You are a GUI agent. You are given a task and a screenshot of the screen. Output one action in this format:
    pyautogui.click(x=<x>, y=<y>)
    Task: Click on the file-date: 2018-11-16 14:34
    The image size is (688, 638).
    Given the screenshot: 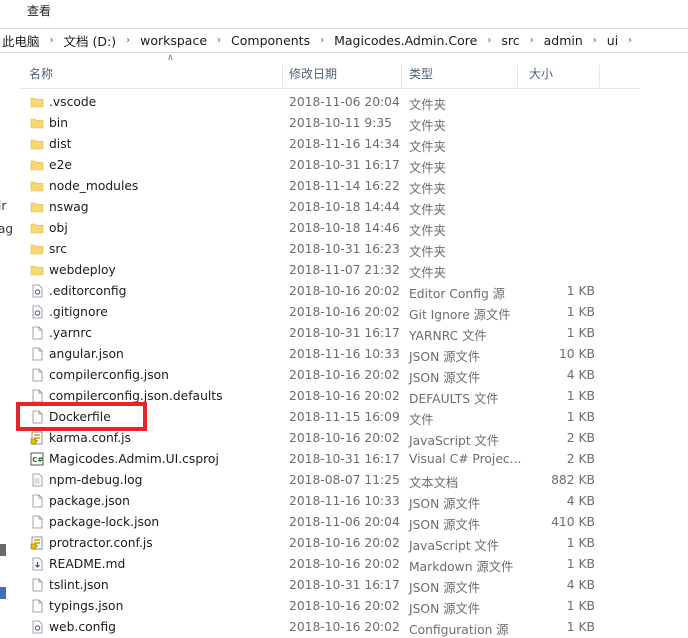 What is the action you would take?
    pyautogui.click(x=344, y=144)
    